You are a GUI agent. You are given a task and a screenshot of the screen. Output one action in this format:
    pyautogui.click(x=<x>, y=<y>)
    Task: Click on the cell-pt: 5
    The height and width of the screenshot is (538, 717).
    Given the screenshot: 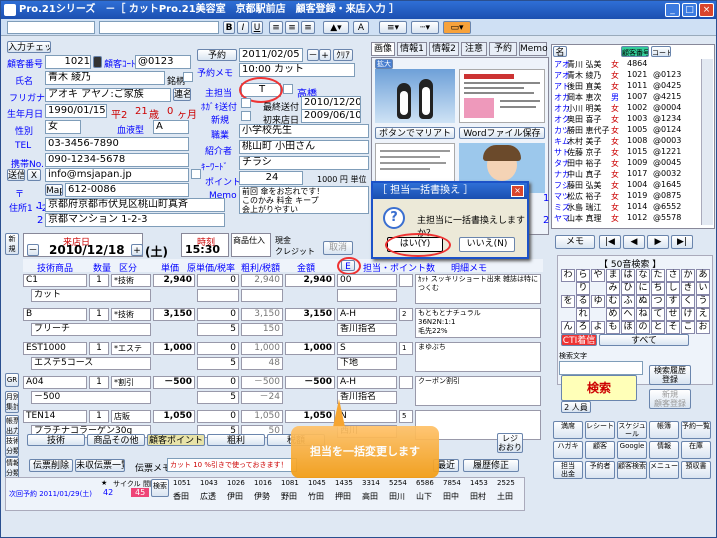 What is the action you would take?
    pyautogui.click(x=406, y=416)
    